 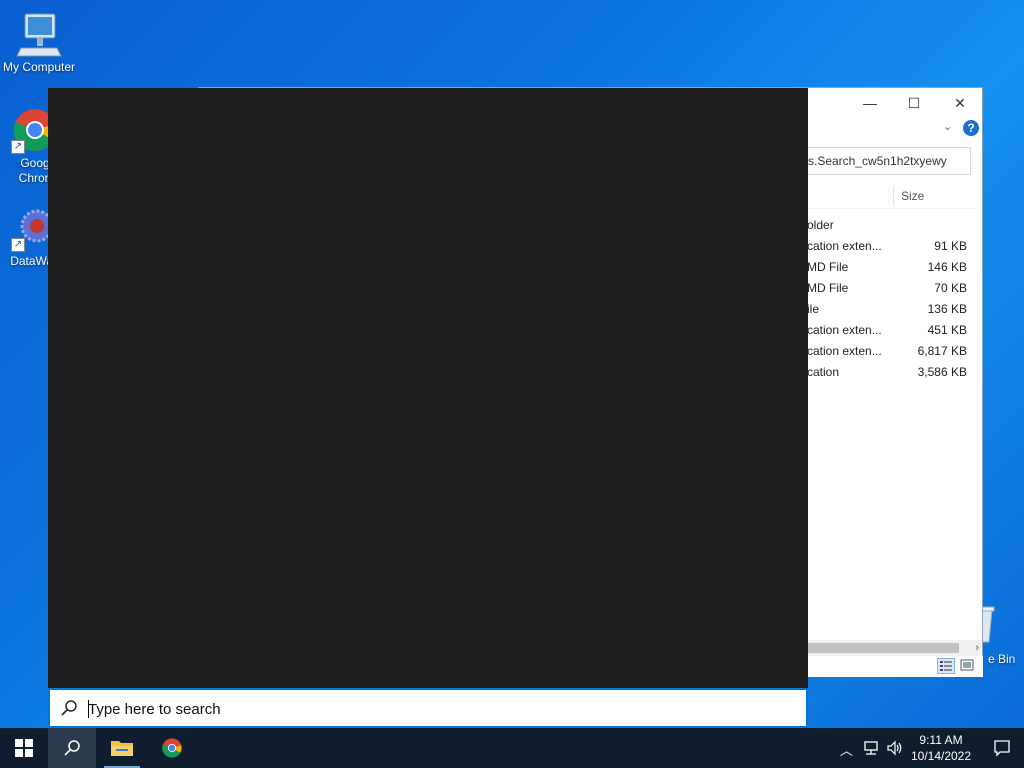 I want to click on action-center-button, so click(x=1002, y=748).